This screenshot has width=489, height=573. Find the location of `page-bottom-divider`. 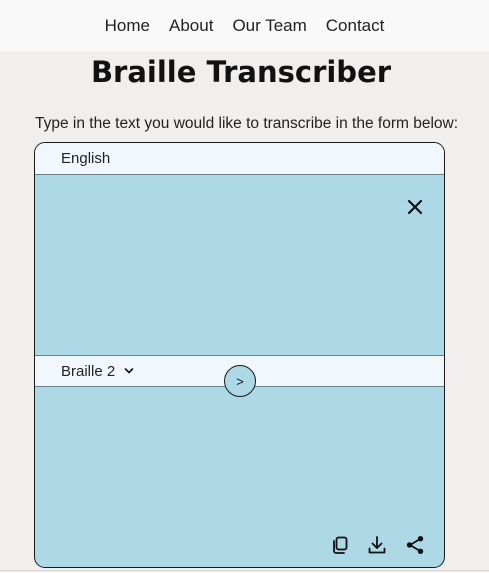

page-bottom-divider is located at coordinates (244, 570).